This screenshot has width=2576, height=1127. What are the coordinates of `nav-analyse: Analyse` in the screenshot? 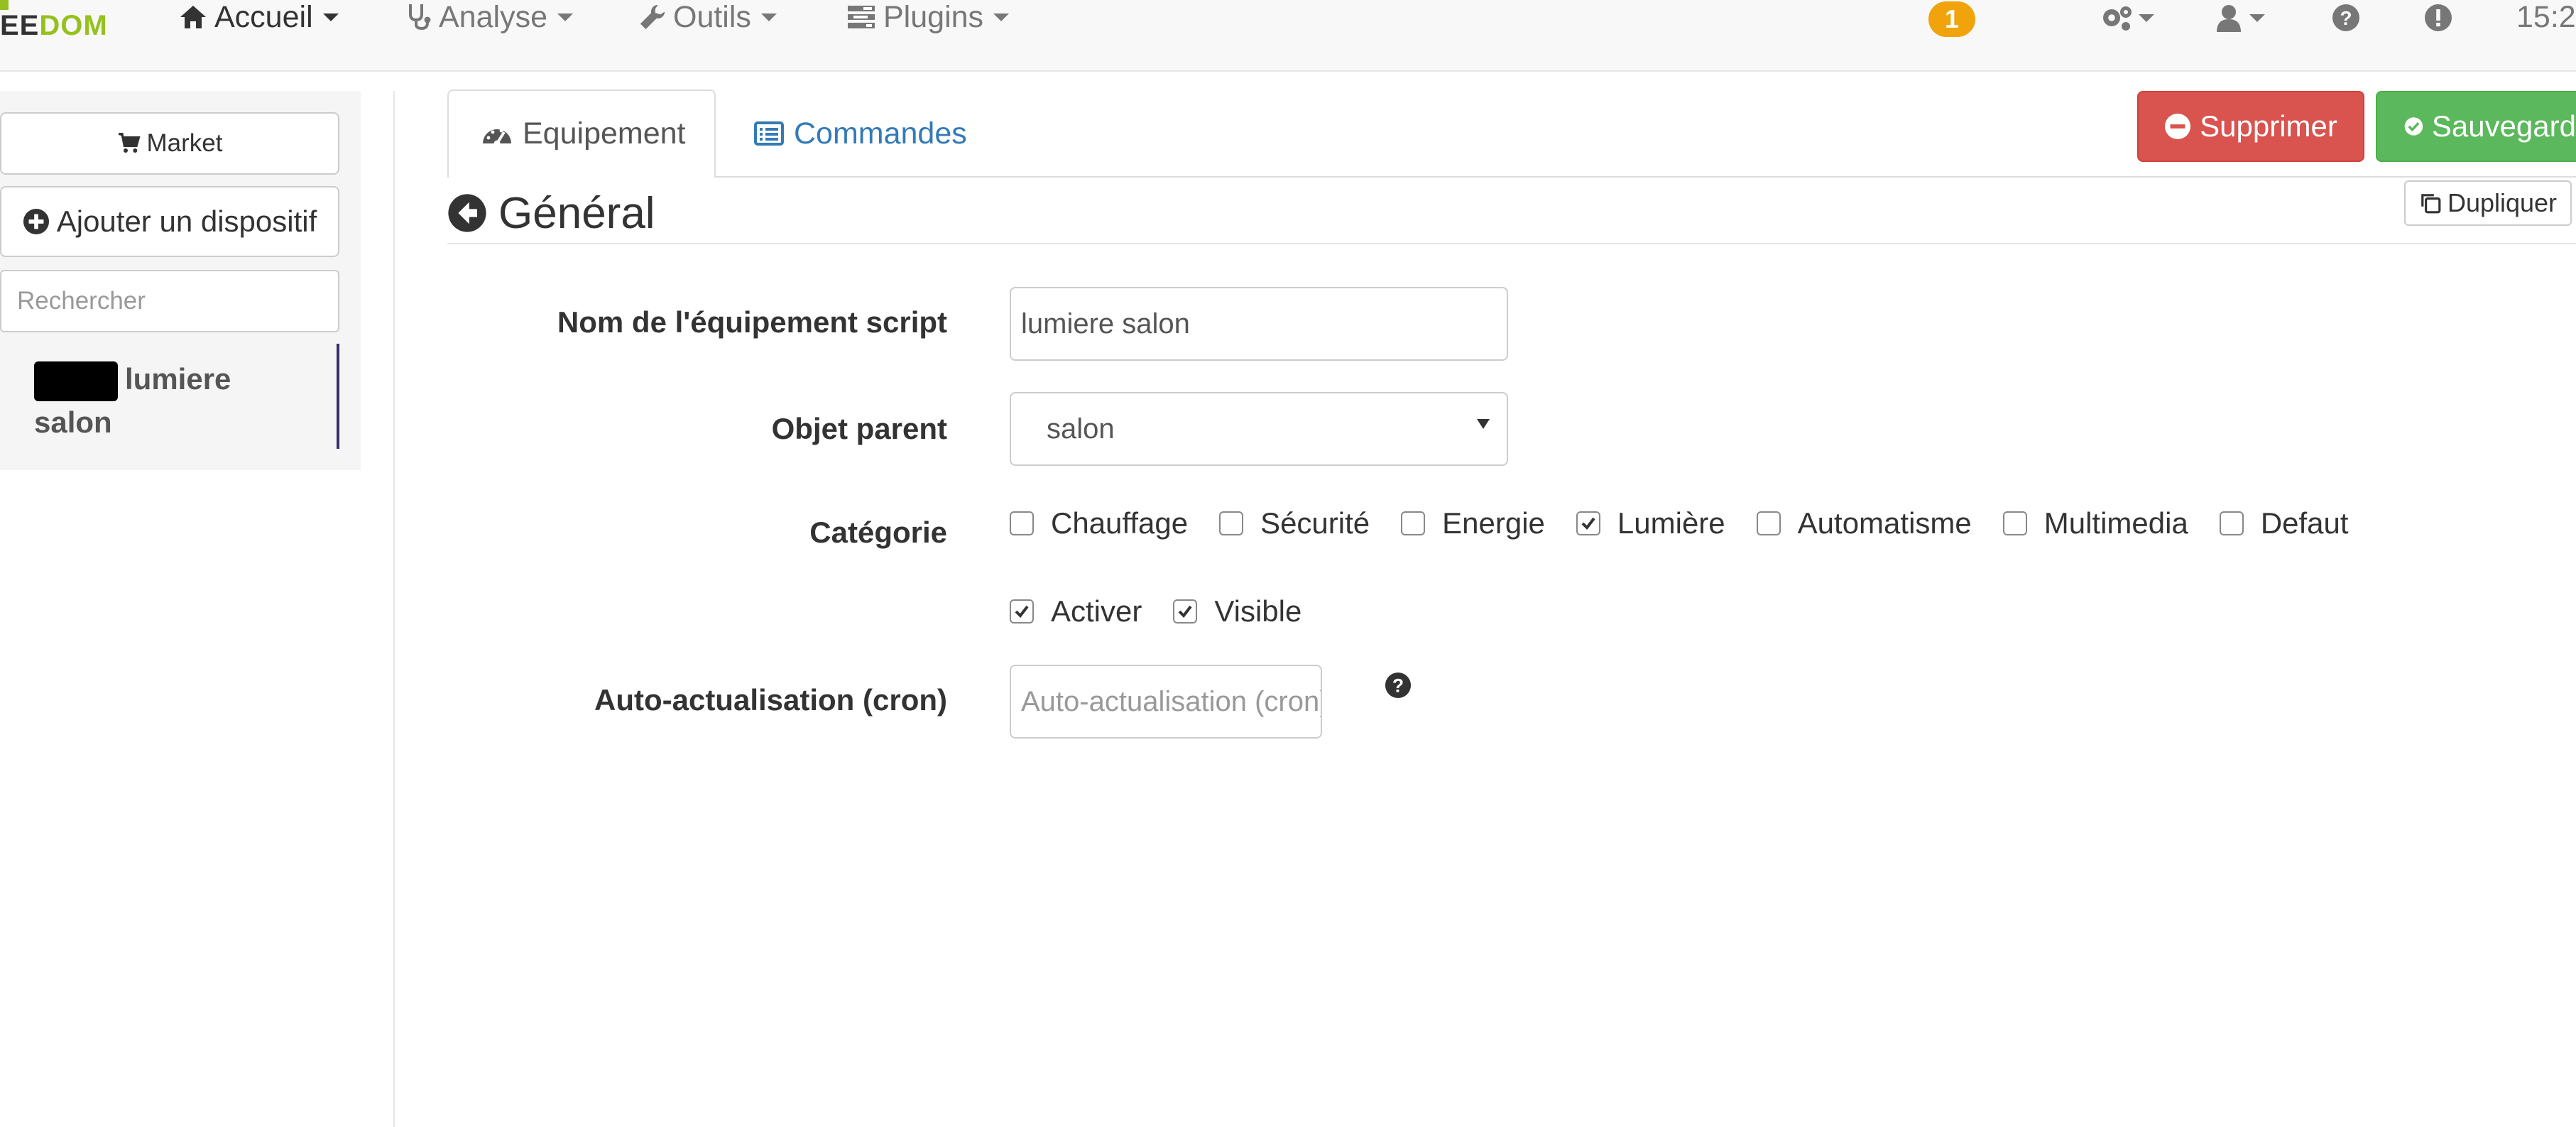 It's located at (489, 17).